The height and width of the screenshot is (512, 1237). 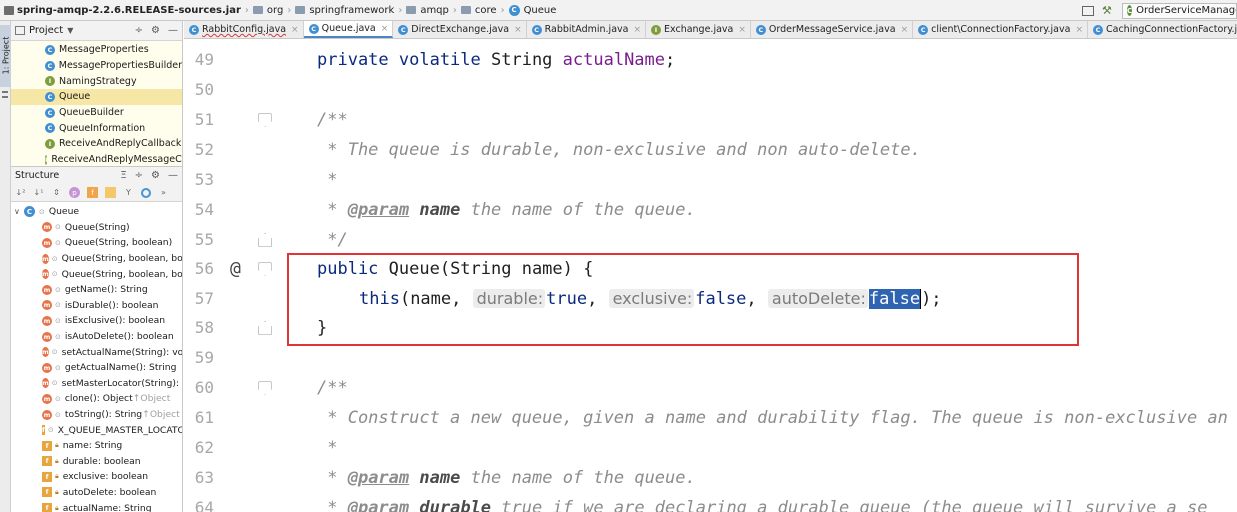 What do you see at coordinates (56, 192) in the screenshot?
I see `show-inherited-icon: ⇕` at bounding box center [56, 192].